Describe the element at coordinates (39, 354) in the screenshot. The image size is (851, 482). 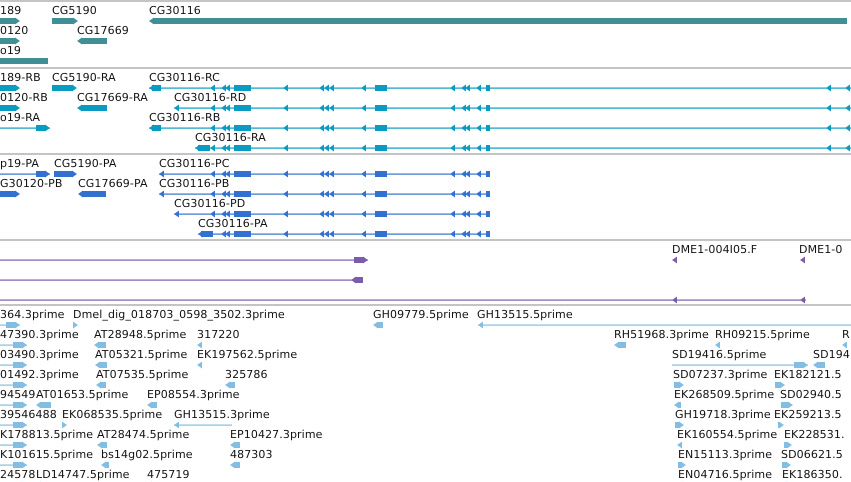
I see `feature-label: 03490.3prime` at that location.